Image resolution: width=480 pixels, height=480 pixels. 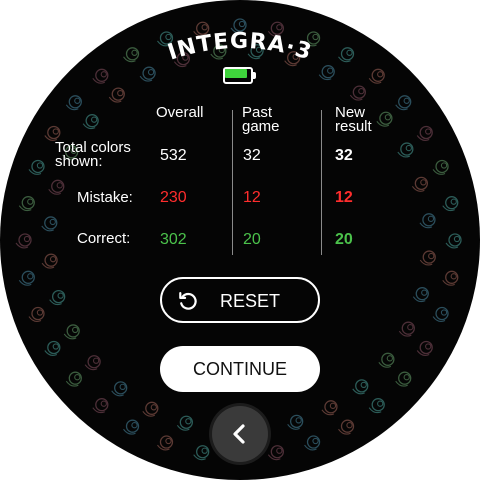 What do you see at coordinates (173, 155) in the screenshot?
I see `total-overall-value: 532` at bounding box center [173, 155].